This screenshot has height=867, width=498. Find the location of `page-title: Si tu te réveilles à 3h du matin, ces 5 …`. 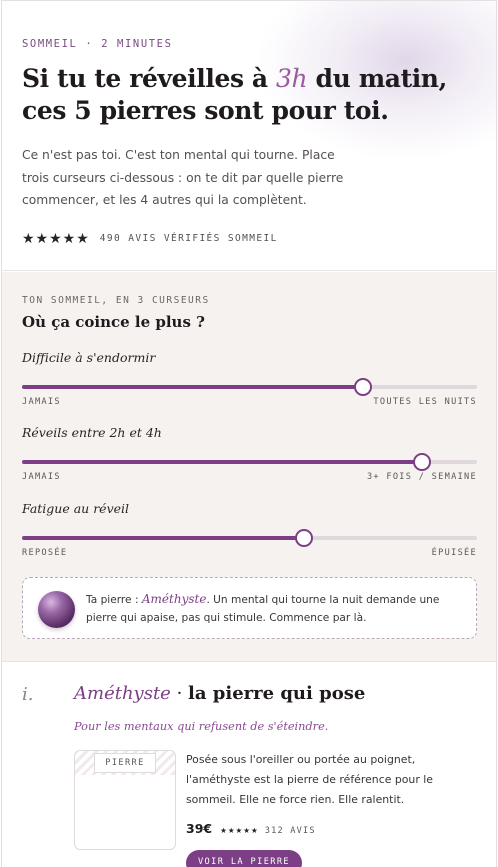

page-title: Si tu te réveilles à 3h du matin, ces 5 … is located at coordinates (252, 95).